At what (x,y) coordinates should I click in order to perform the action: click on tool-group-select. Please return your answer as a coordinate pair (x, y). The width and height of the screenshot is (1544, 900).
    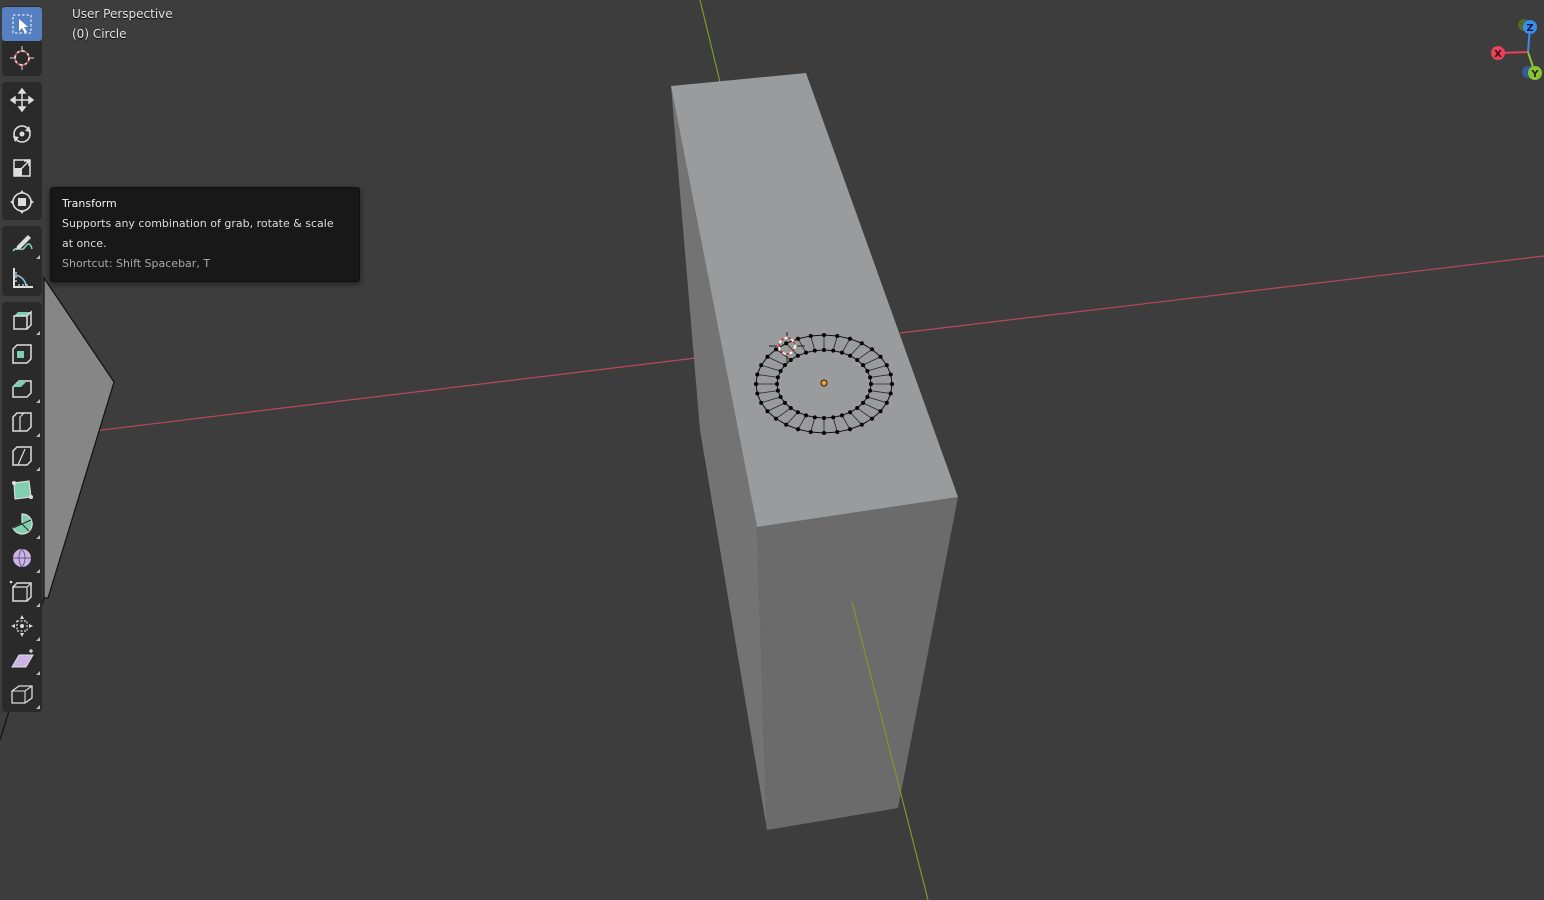
    Looking at the image, I should click on (22, 41).